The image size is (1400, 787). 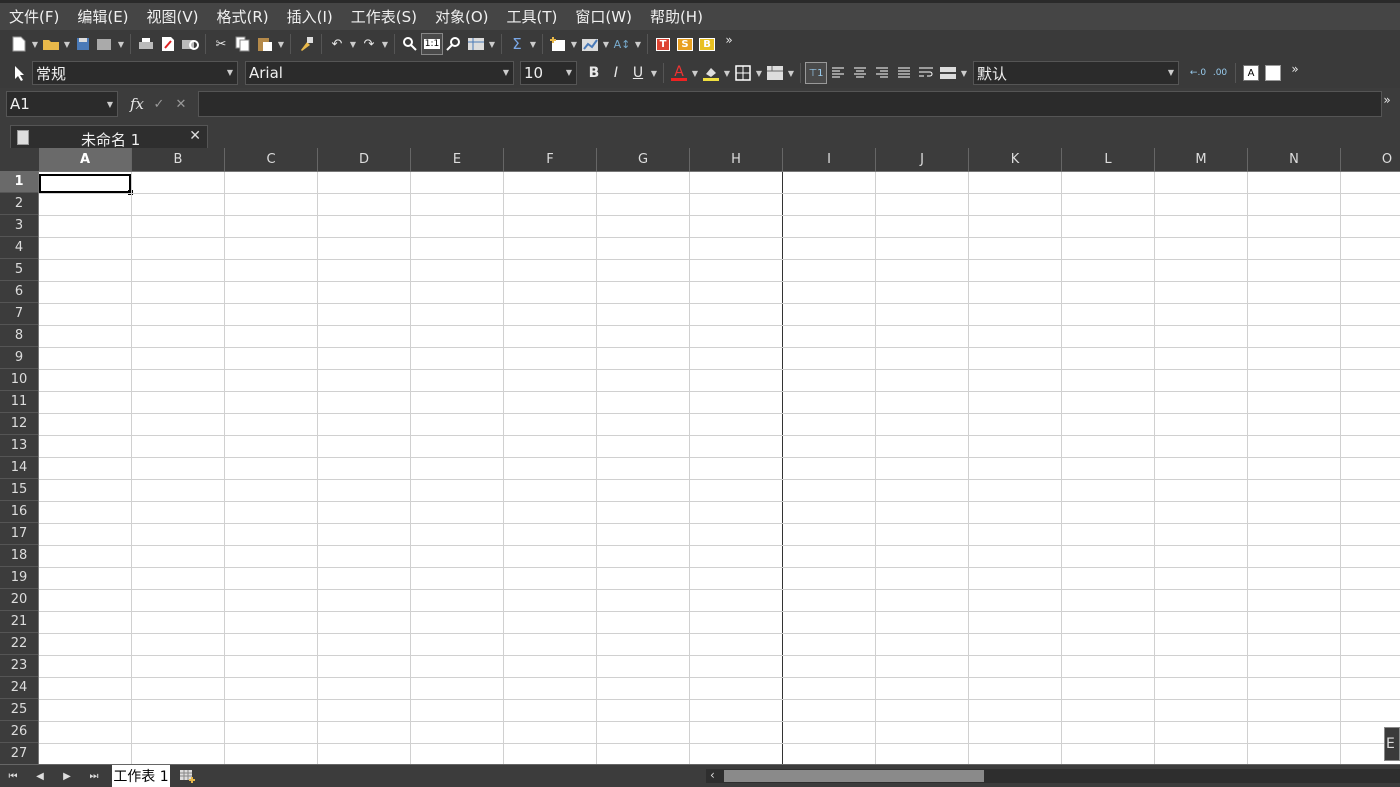 I want to click on document-tab: 未命名 1 ✕, so click(x=109, y=137).